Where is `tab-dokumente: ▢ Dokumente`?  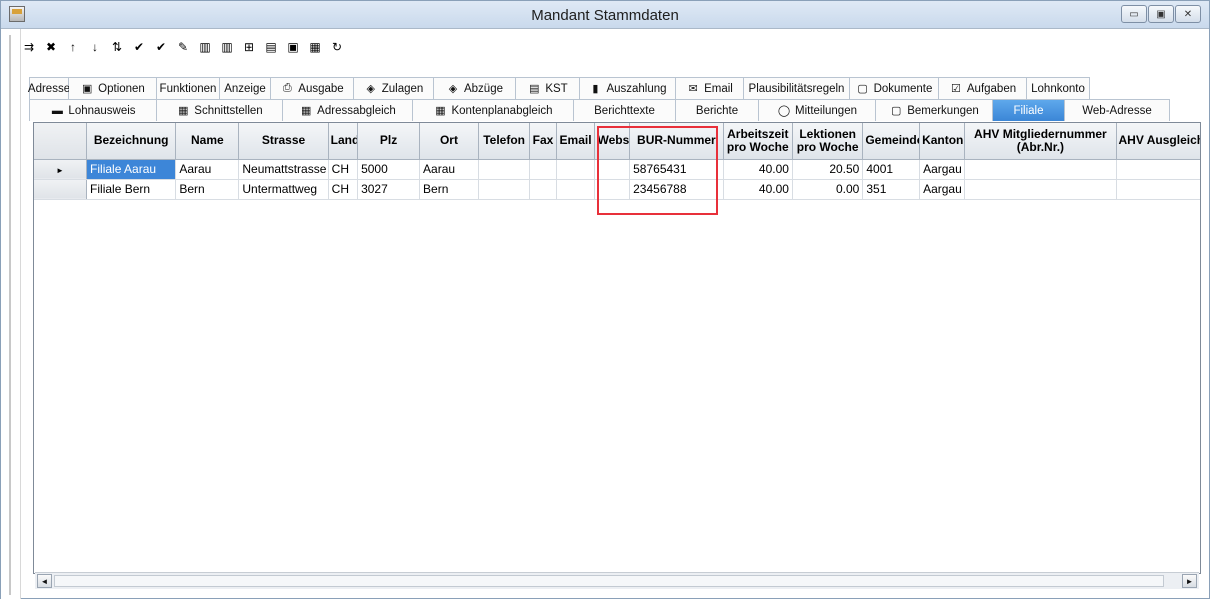 tab-dokumente: ▢ Dokumente is located at coordinates (894, 88).